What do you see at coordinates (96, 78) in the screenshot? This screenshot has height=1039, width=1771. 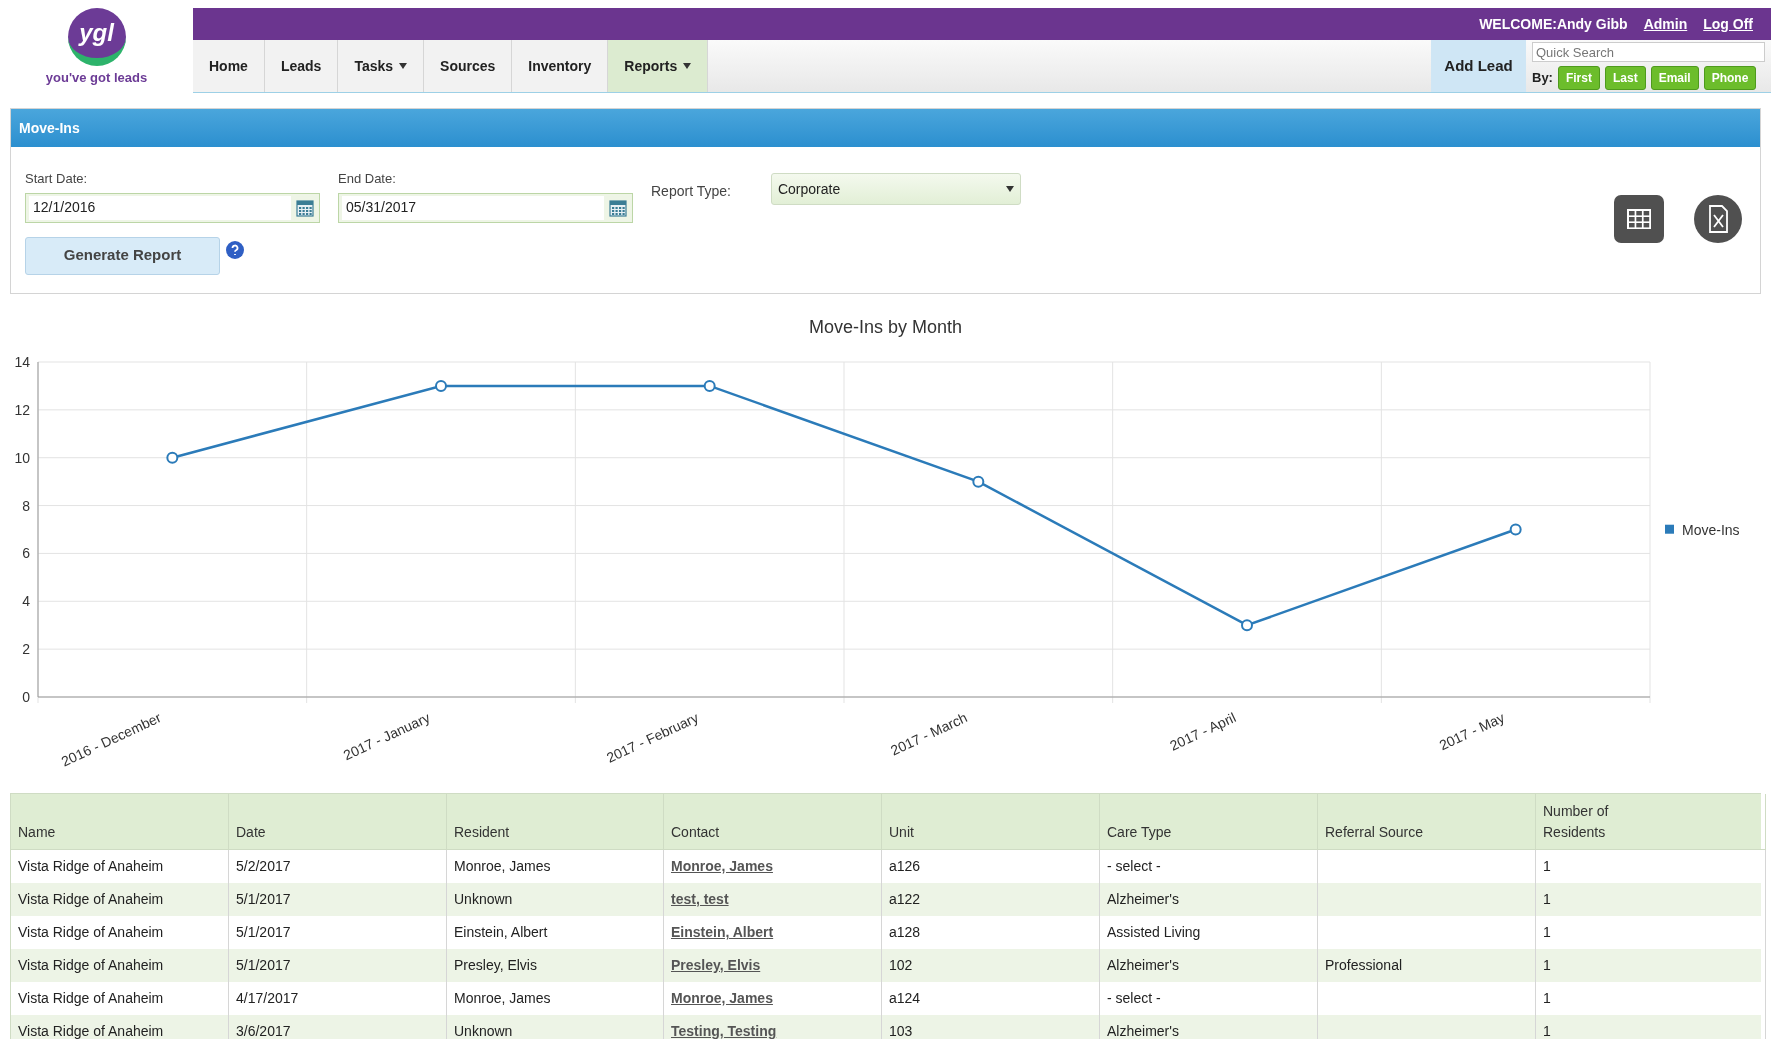 I see `logo-tagline: you've got leads` at bounding box center [96, 78].